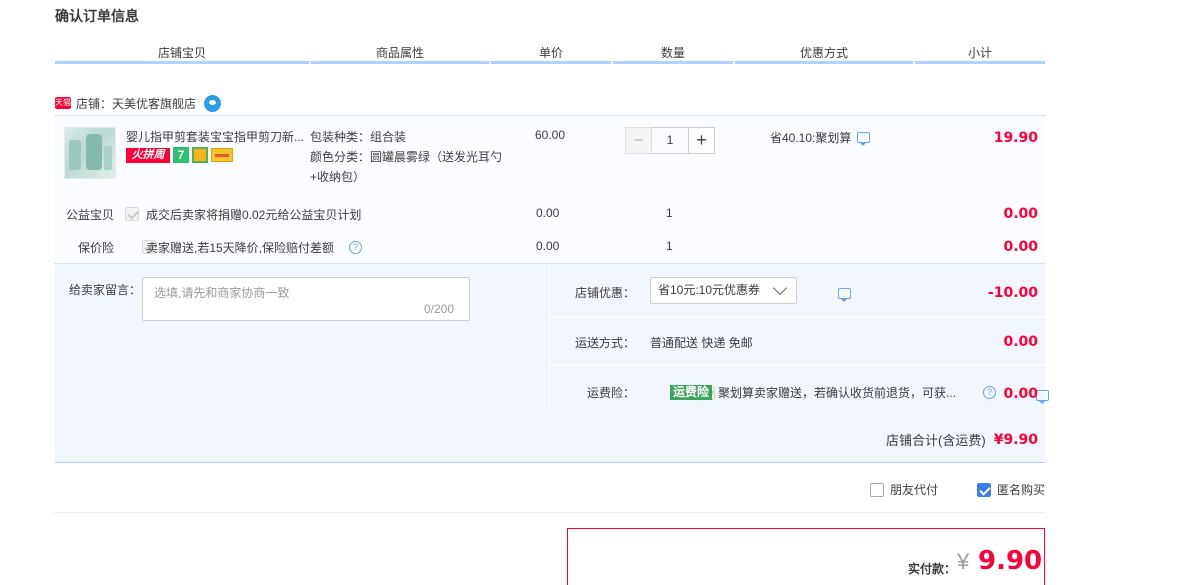 The height and width of the screenshot is (585, 1196). I want to click on payment-summary-box, so click(806, 556).